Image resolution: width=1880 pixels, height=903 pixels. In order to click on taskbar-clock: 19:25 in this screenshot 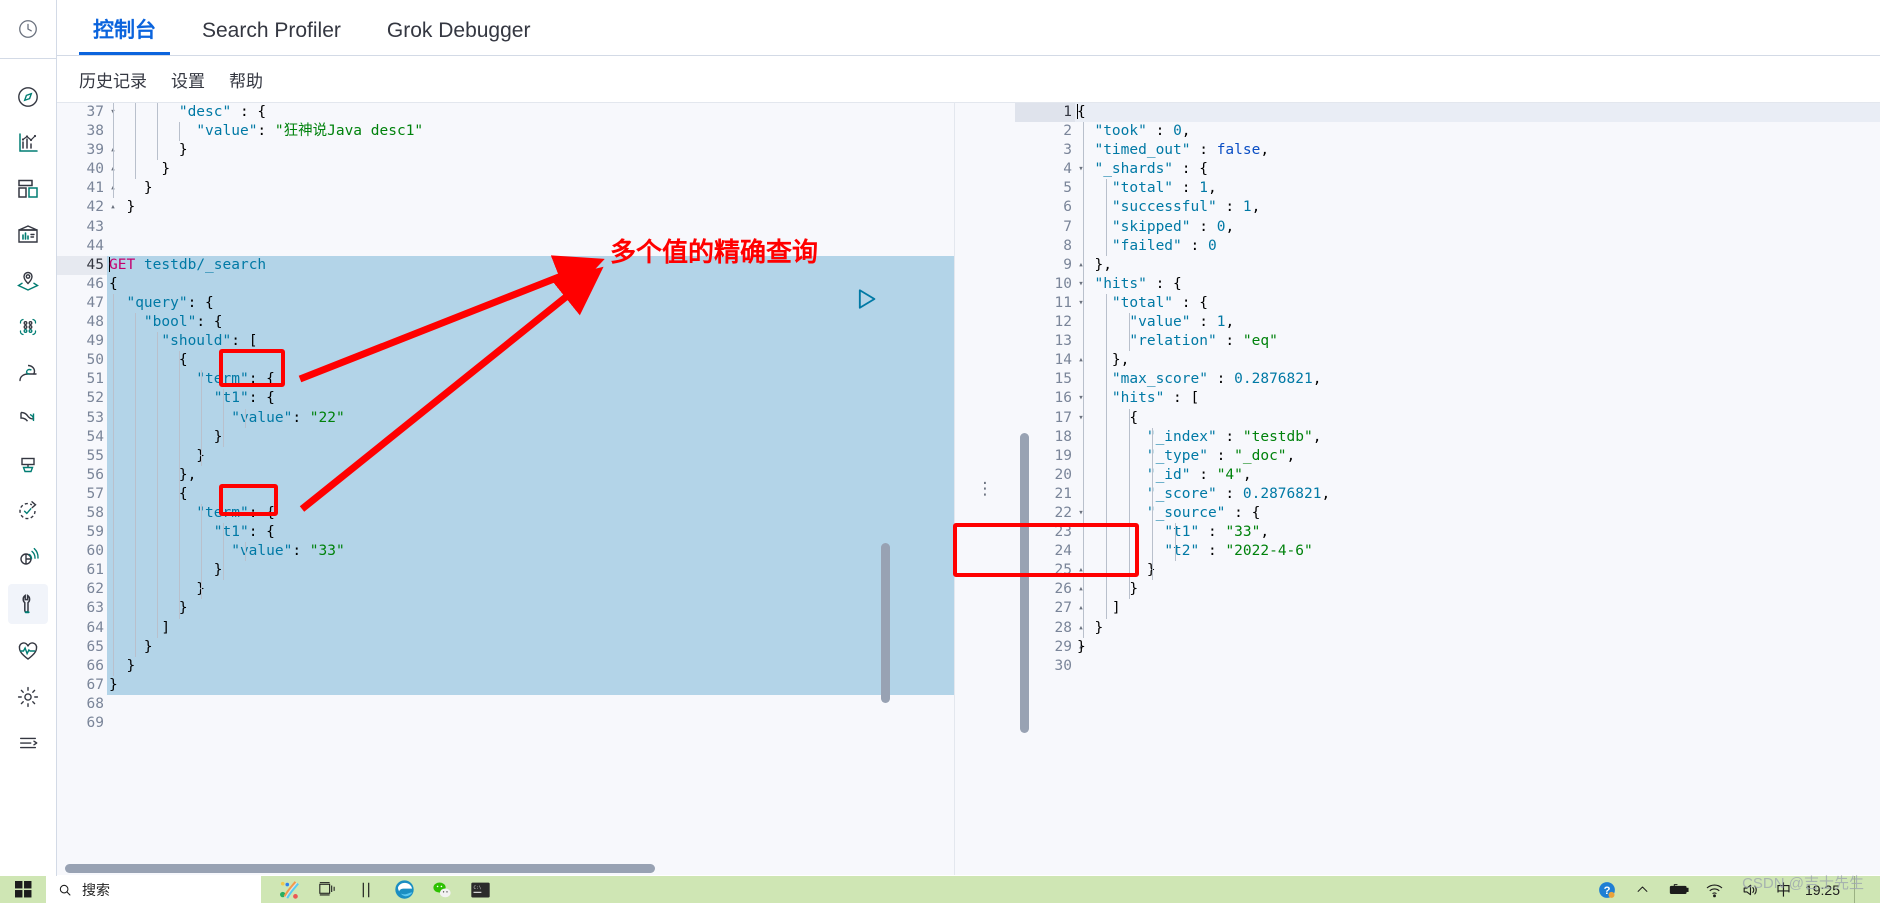, I will do `click(1822, 890)`.